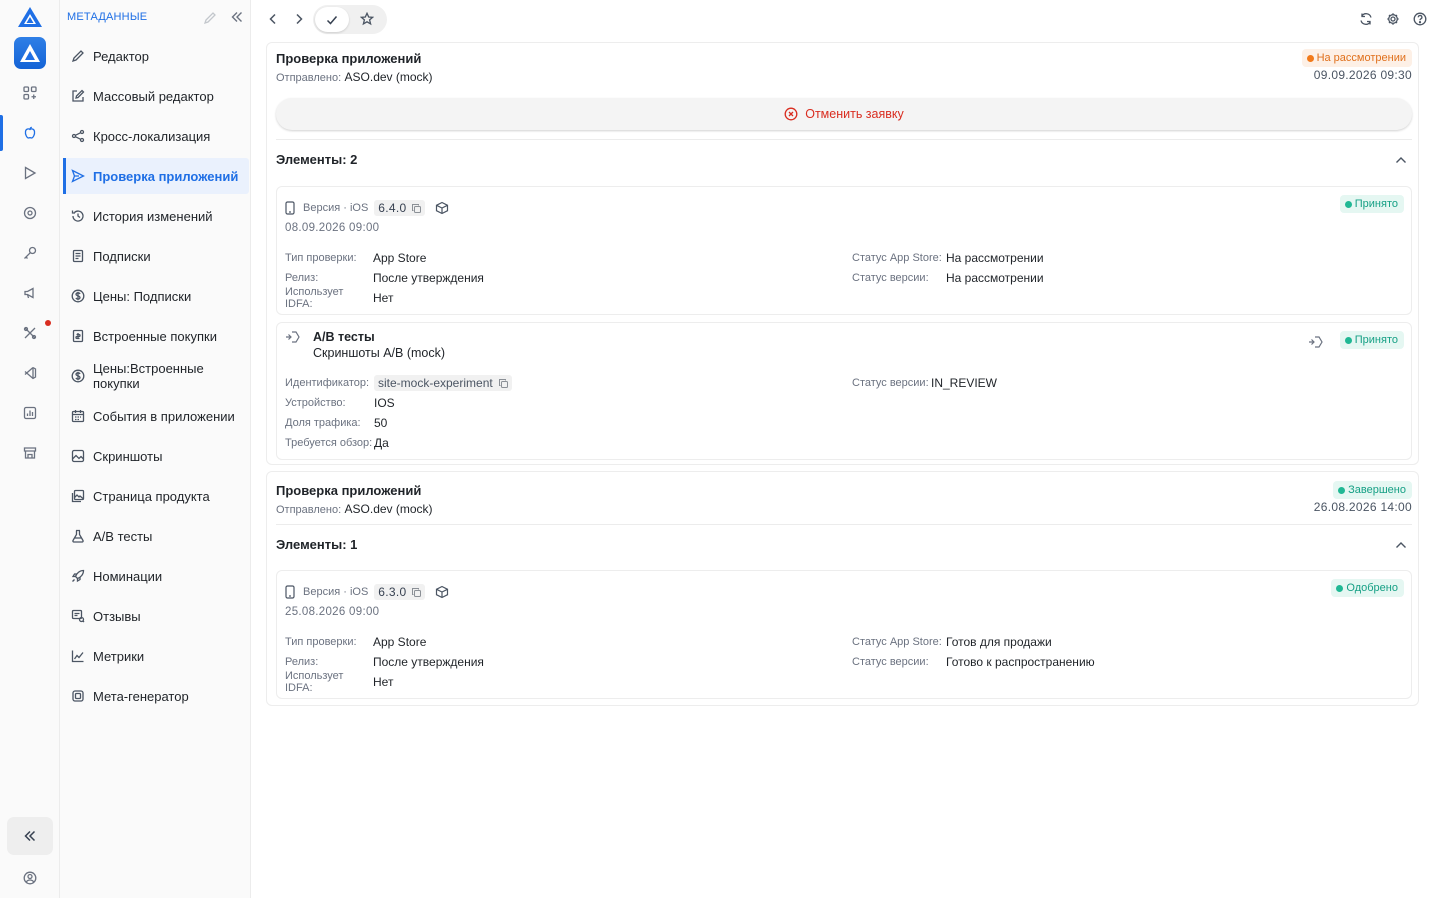 The image size is (1440, 898). What do you see at coordinates (1366, 19) in the screenshot?
I see `refresh-button` at bounding box center [1366, 19].